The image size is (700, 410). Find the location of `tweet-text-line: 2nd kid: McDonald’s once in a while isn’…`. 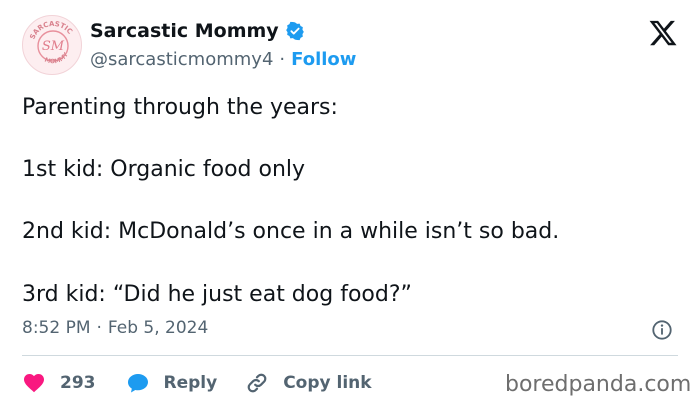

tweet-text-line: 2nd kid: McDonald’s once in a while isn’… is located at coordinates (291, 231).